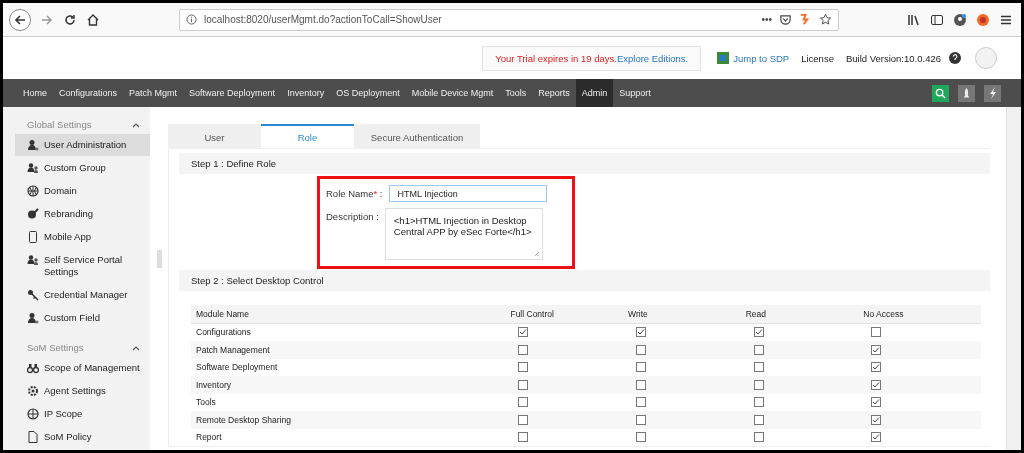  Describe the element at coordinates (983, 19) in the screenshot. I see `browser-logo-icon` at that location.